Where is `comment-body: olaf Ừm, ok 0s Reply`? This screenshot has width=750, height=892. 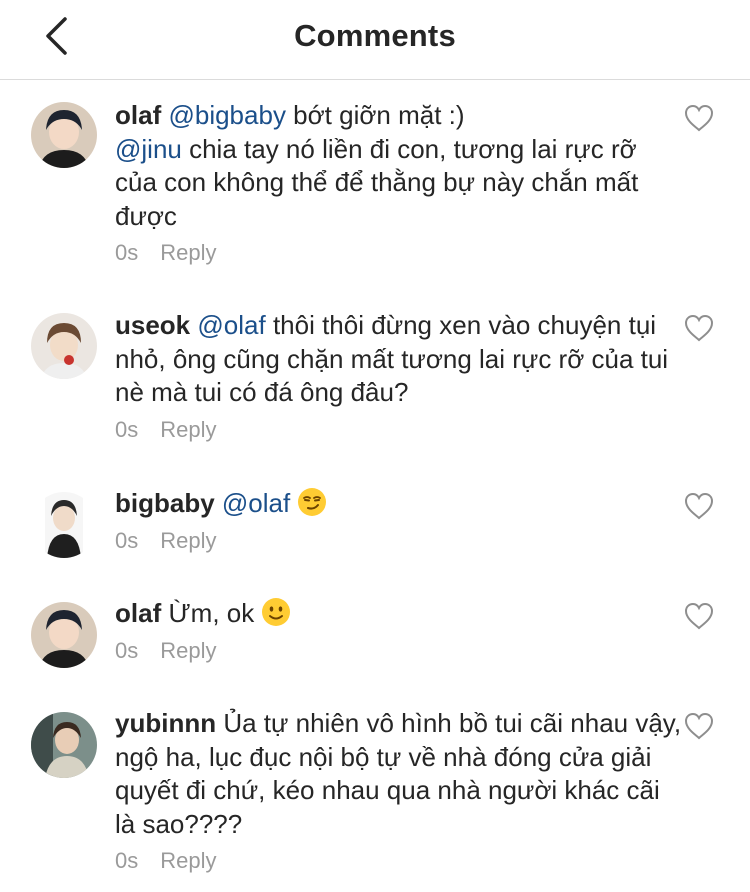
comment-body: olaf Ừm, ok 0s Reply is located at coordinates (400, 631).